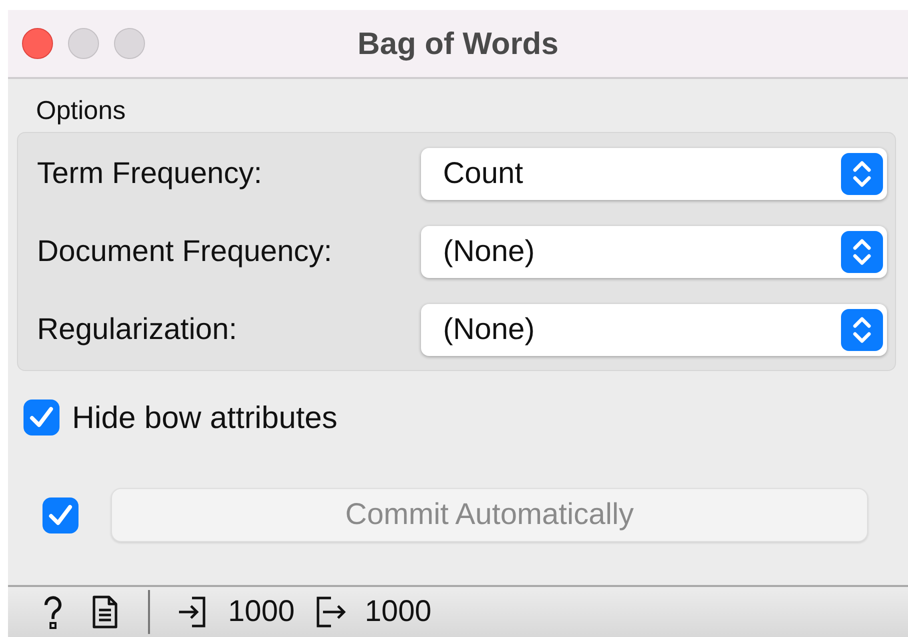 The width and height of the screenshot is (908, 637). Describe the element at coordinates (41, 417) in the screenshot. I see `checkbox` at that location.